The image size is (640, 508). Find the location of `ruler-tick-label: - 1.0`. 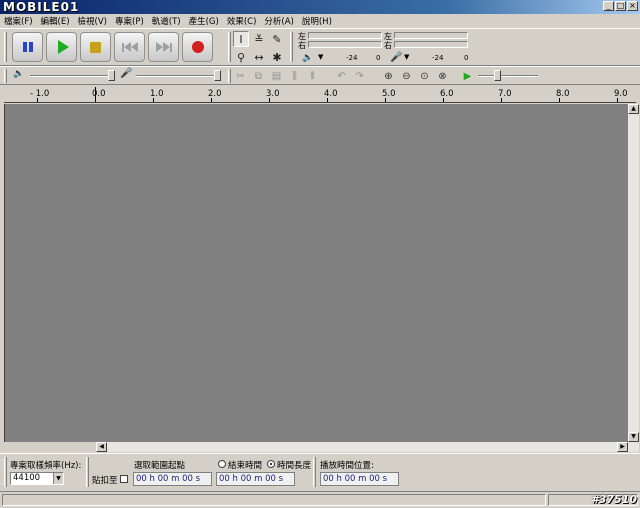

ruler-tick-label: - 1.0 is located at coordinates (40, 94).